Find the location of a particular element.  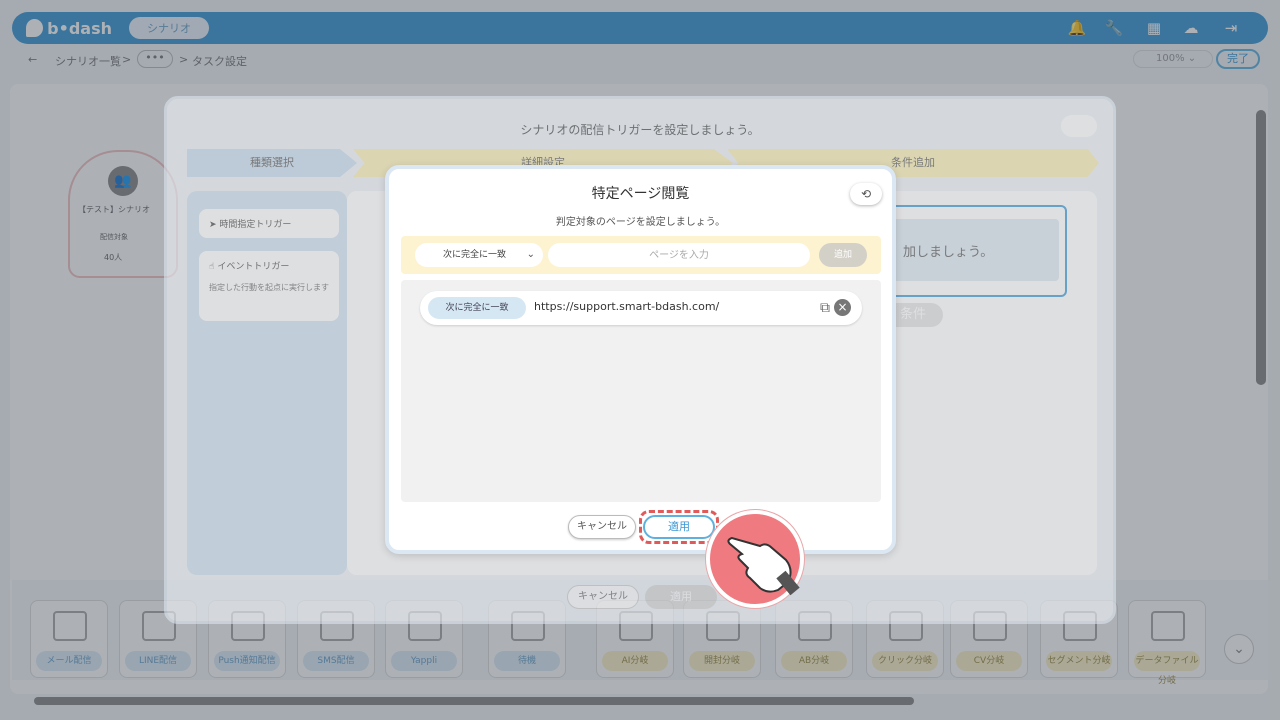

help-icon is located at coordinates (1079, 126).